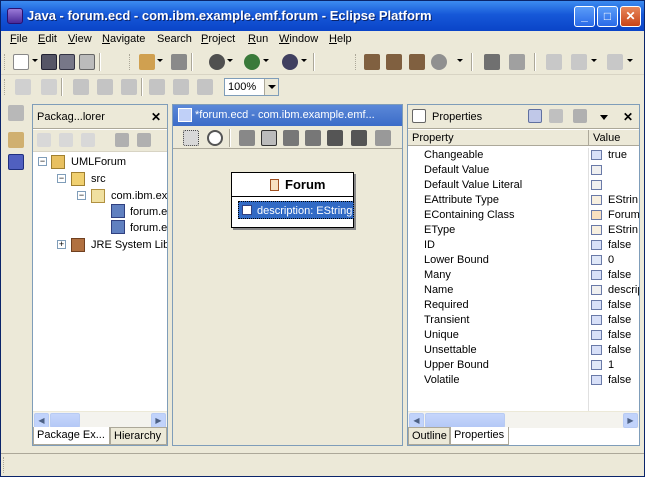  Describe the element at coordinates (523, 260) in the screenshot. I see `property-row: Lower Bound 0` at that location.